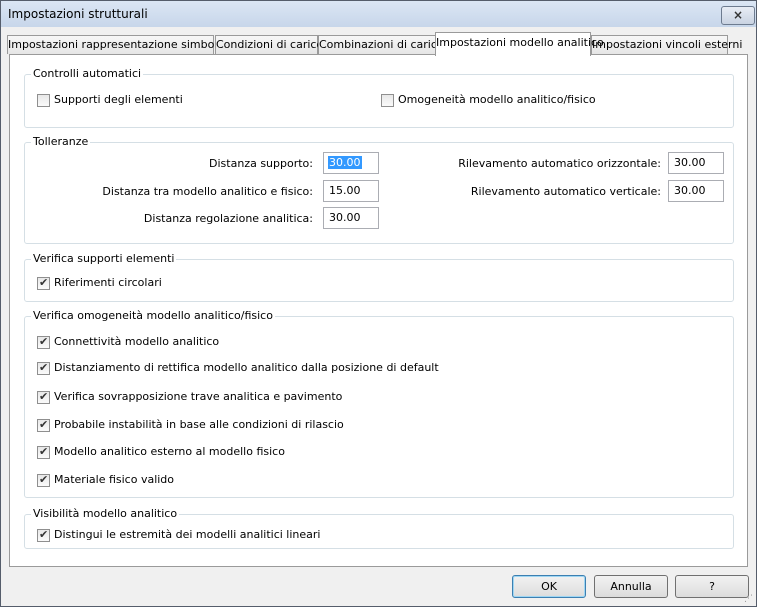 The height and width of the screenshot is (607, 757). I want to click on checkbox-label: Supporti degli elementi, so click(118, 99).